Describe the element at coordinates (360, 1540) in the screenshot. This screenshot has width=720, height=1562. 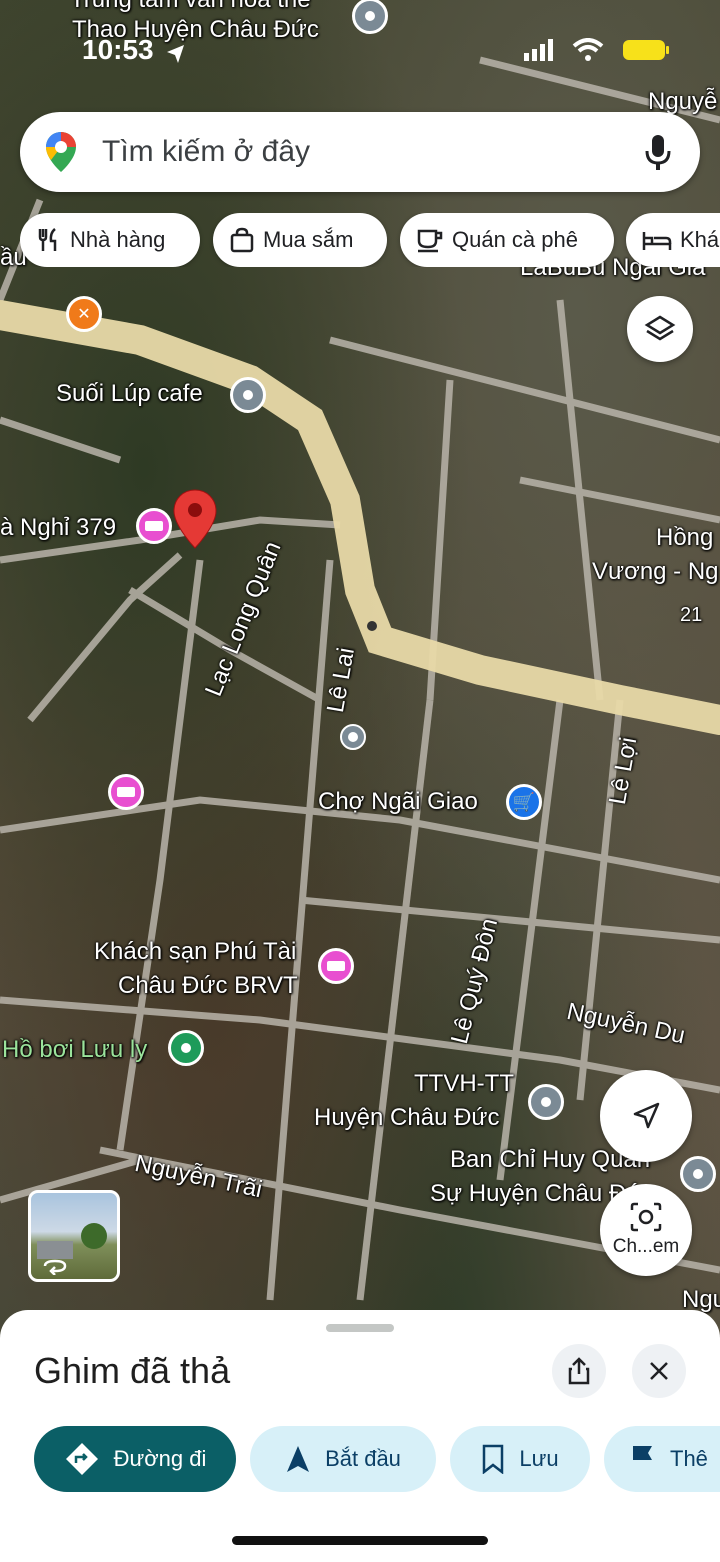
I see `home-indicator` at that location.